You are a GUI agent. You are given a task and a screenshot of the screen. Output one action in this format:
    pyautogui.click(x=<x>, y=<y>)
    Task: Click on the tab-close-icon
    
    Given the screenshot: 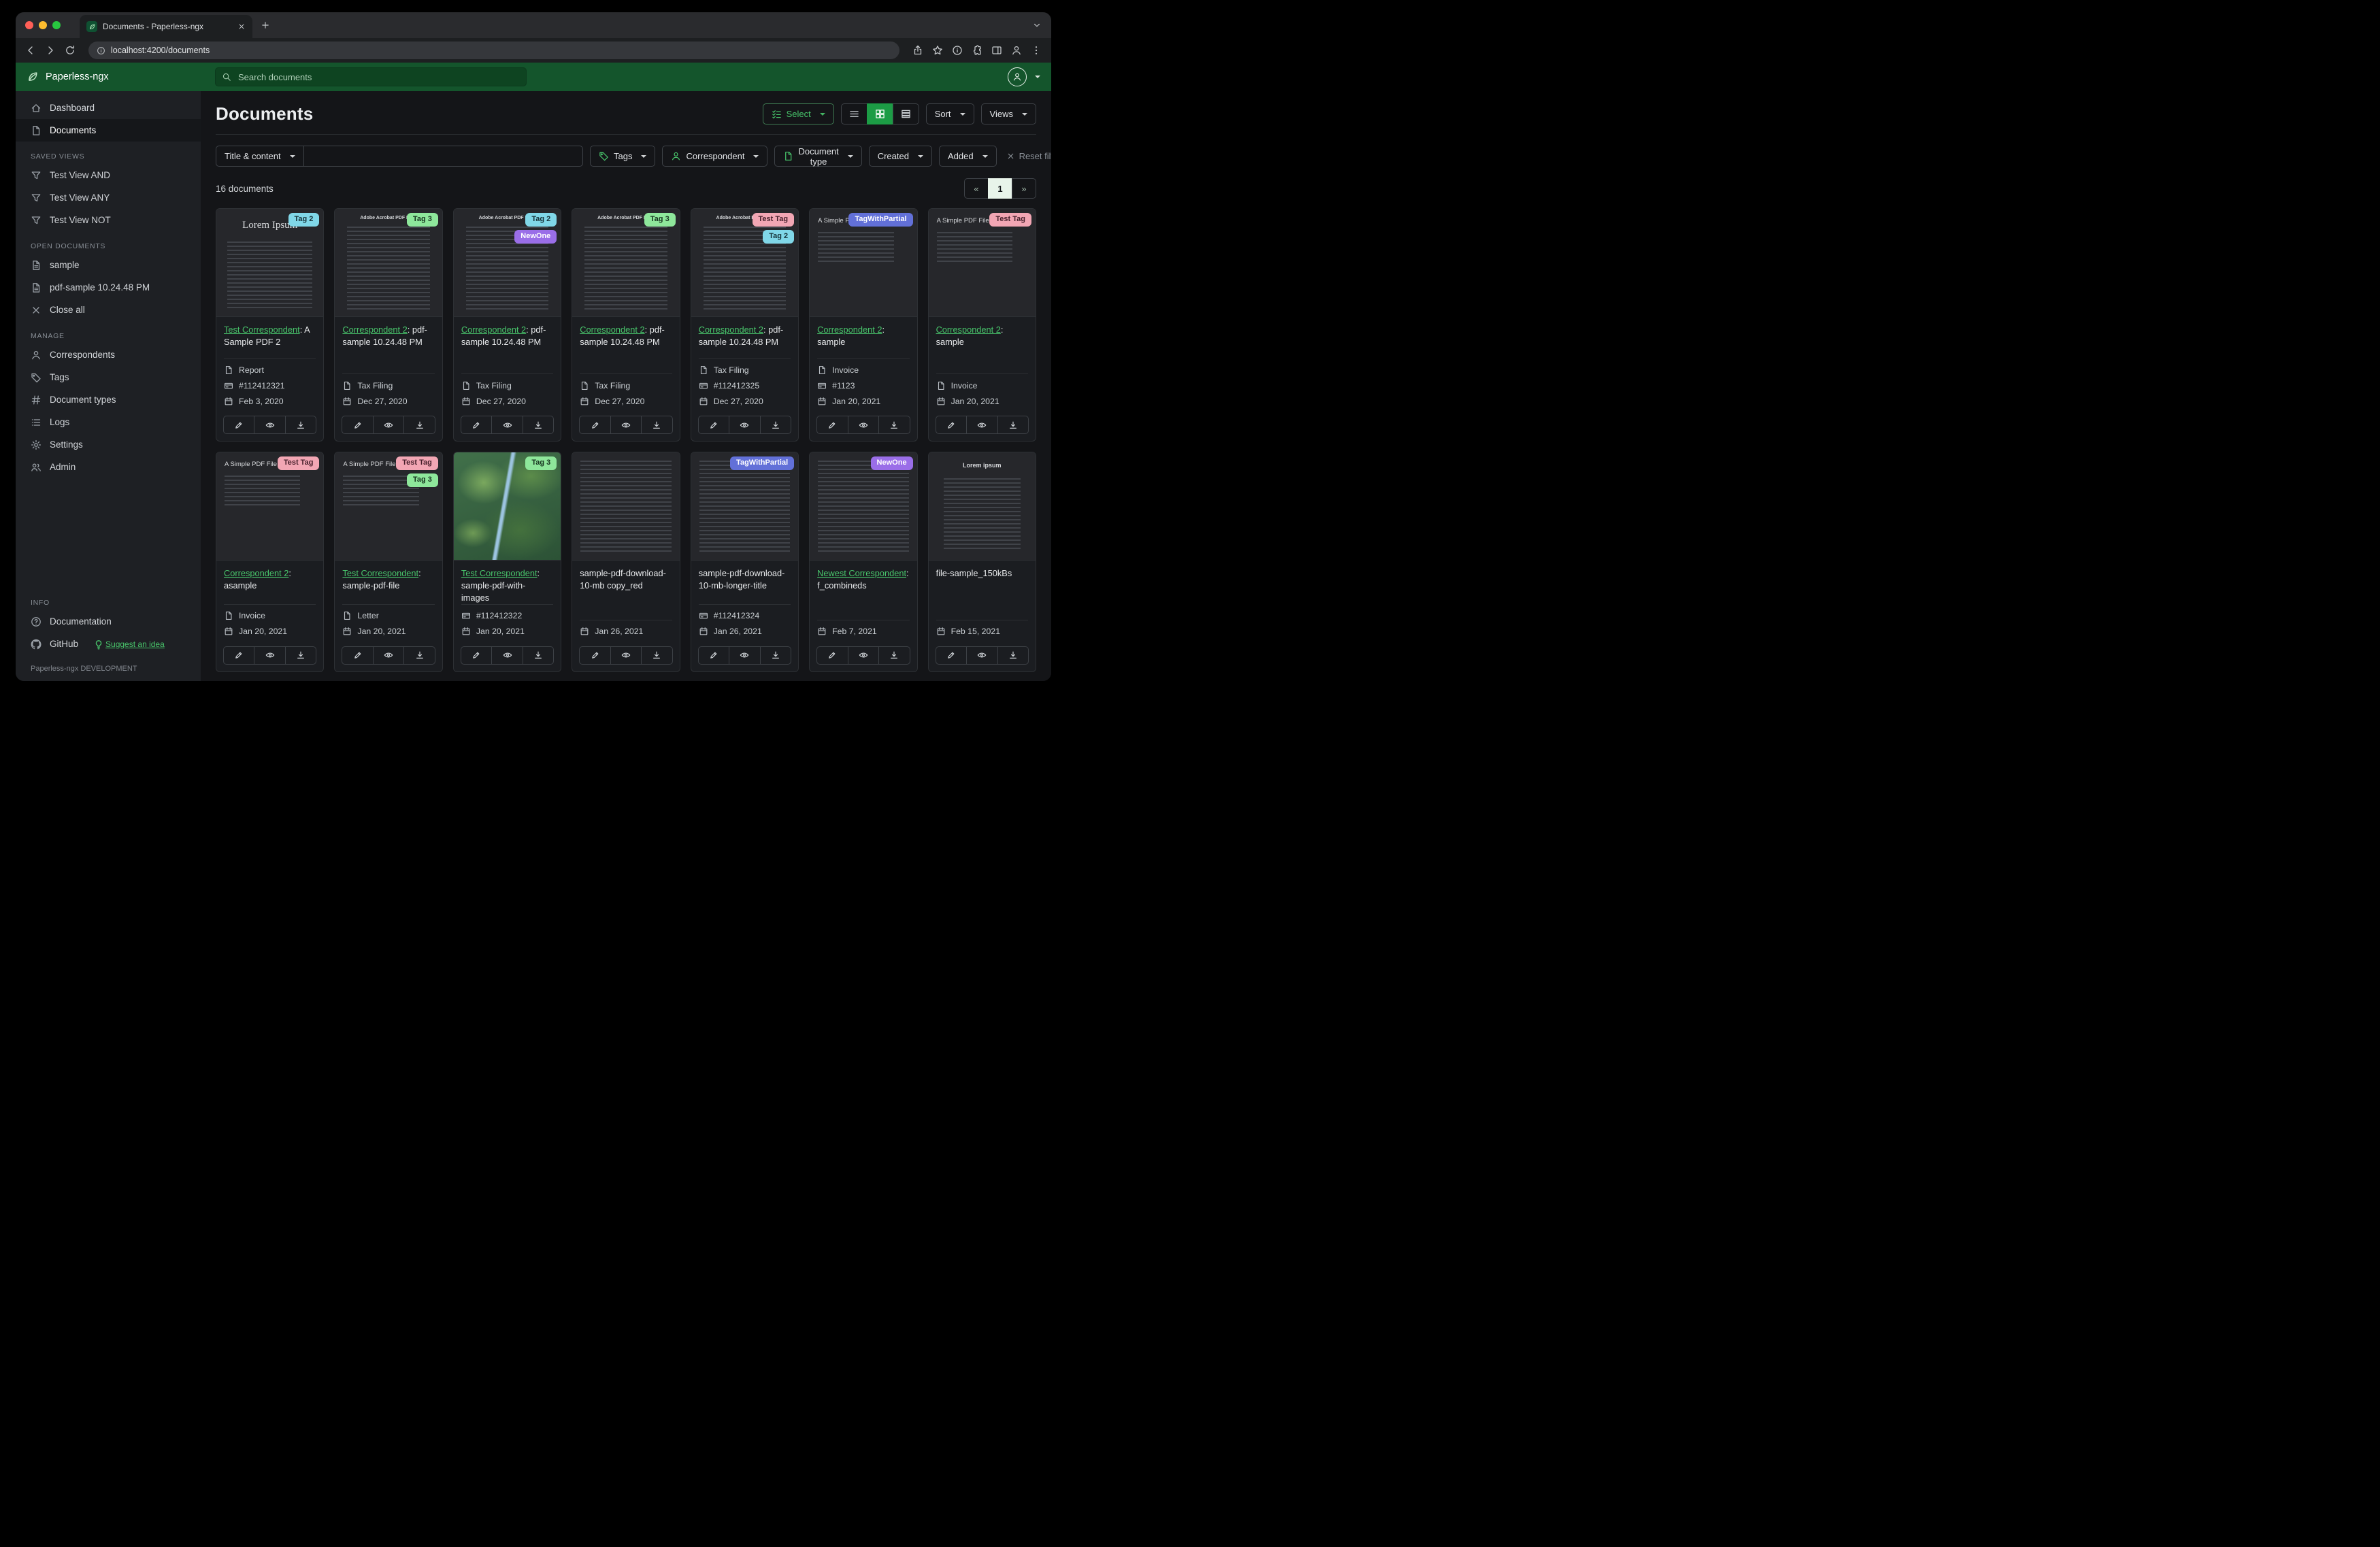 What is the action you would take?
    pyautogui.click(x=242, y=26)
    